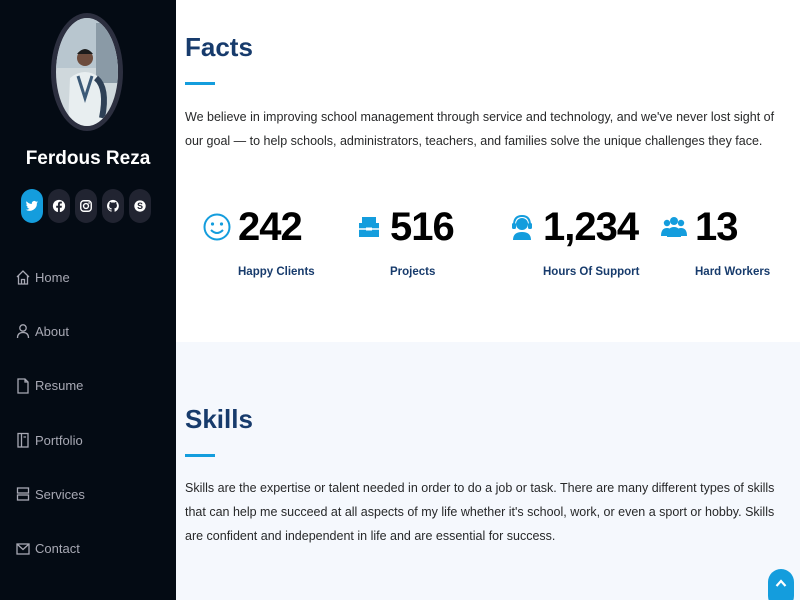 This screenshot has width=800, height=600. Describe the element at coordinates (88, 440) in the screenshot. I see `nav-item-portfolio: Portfolio` at that location.